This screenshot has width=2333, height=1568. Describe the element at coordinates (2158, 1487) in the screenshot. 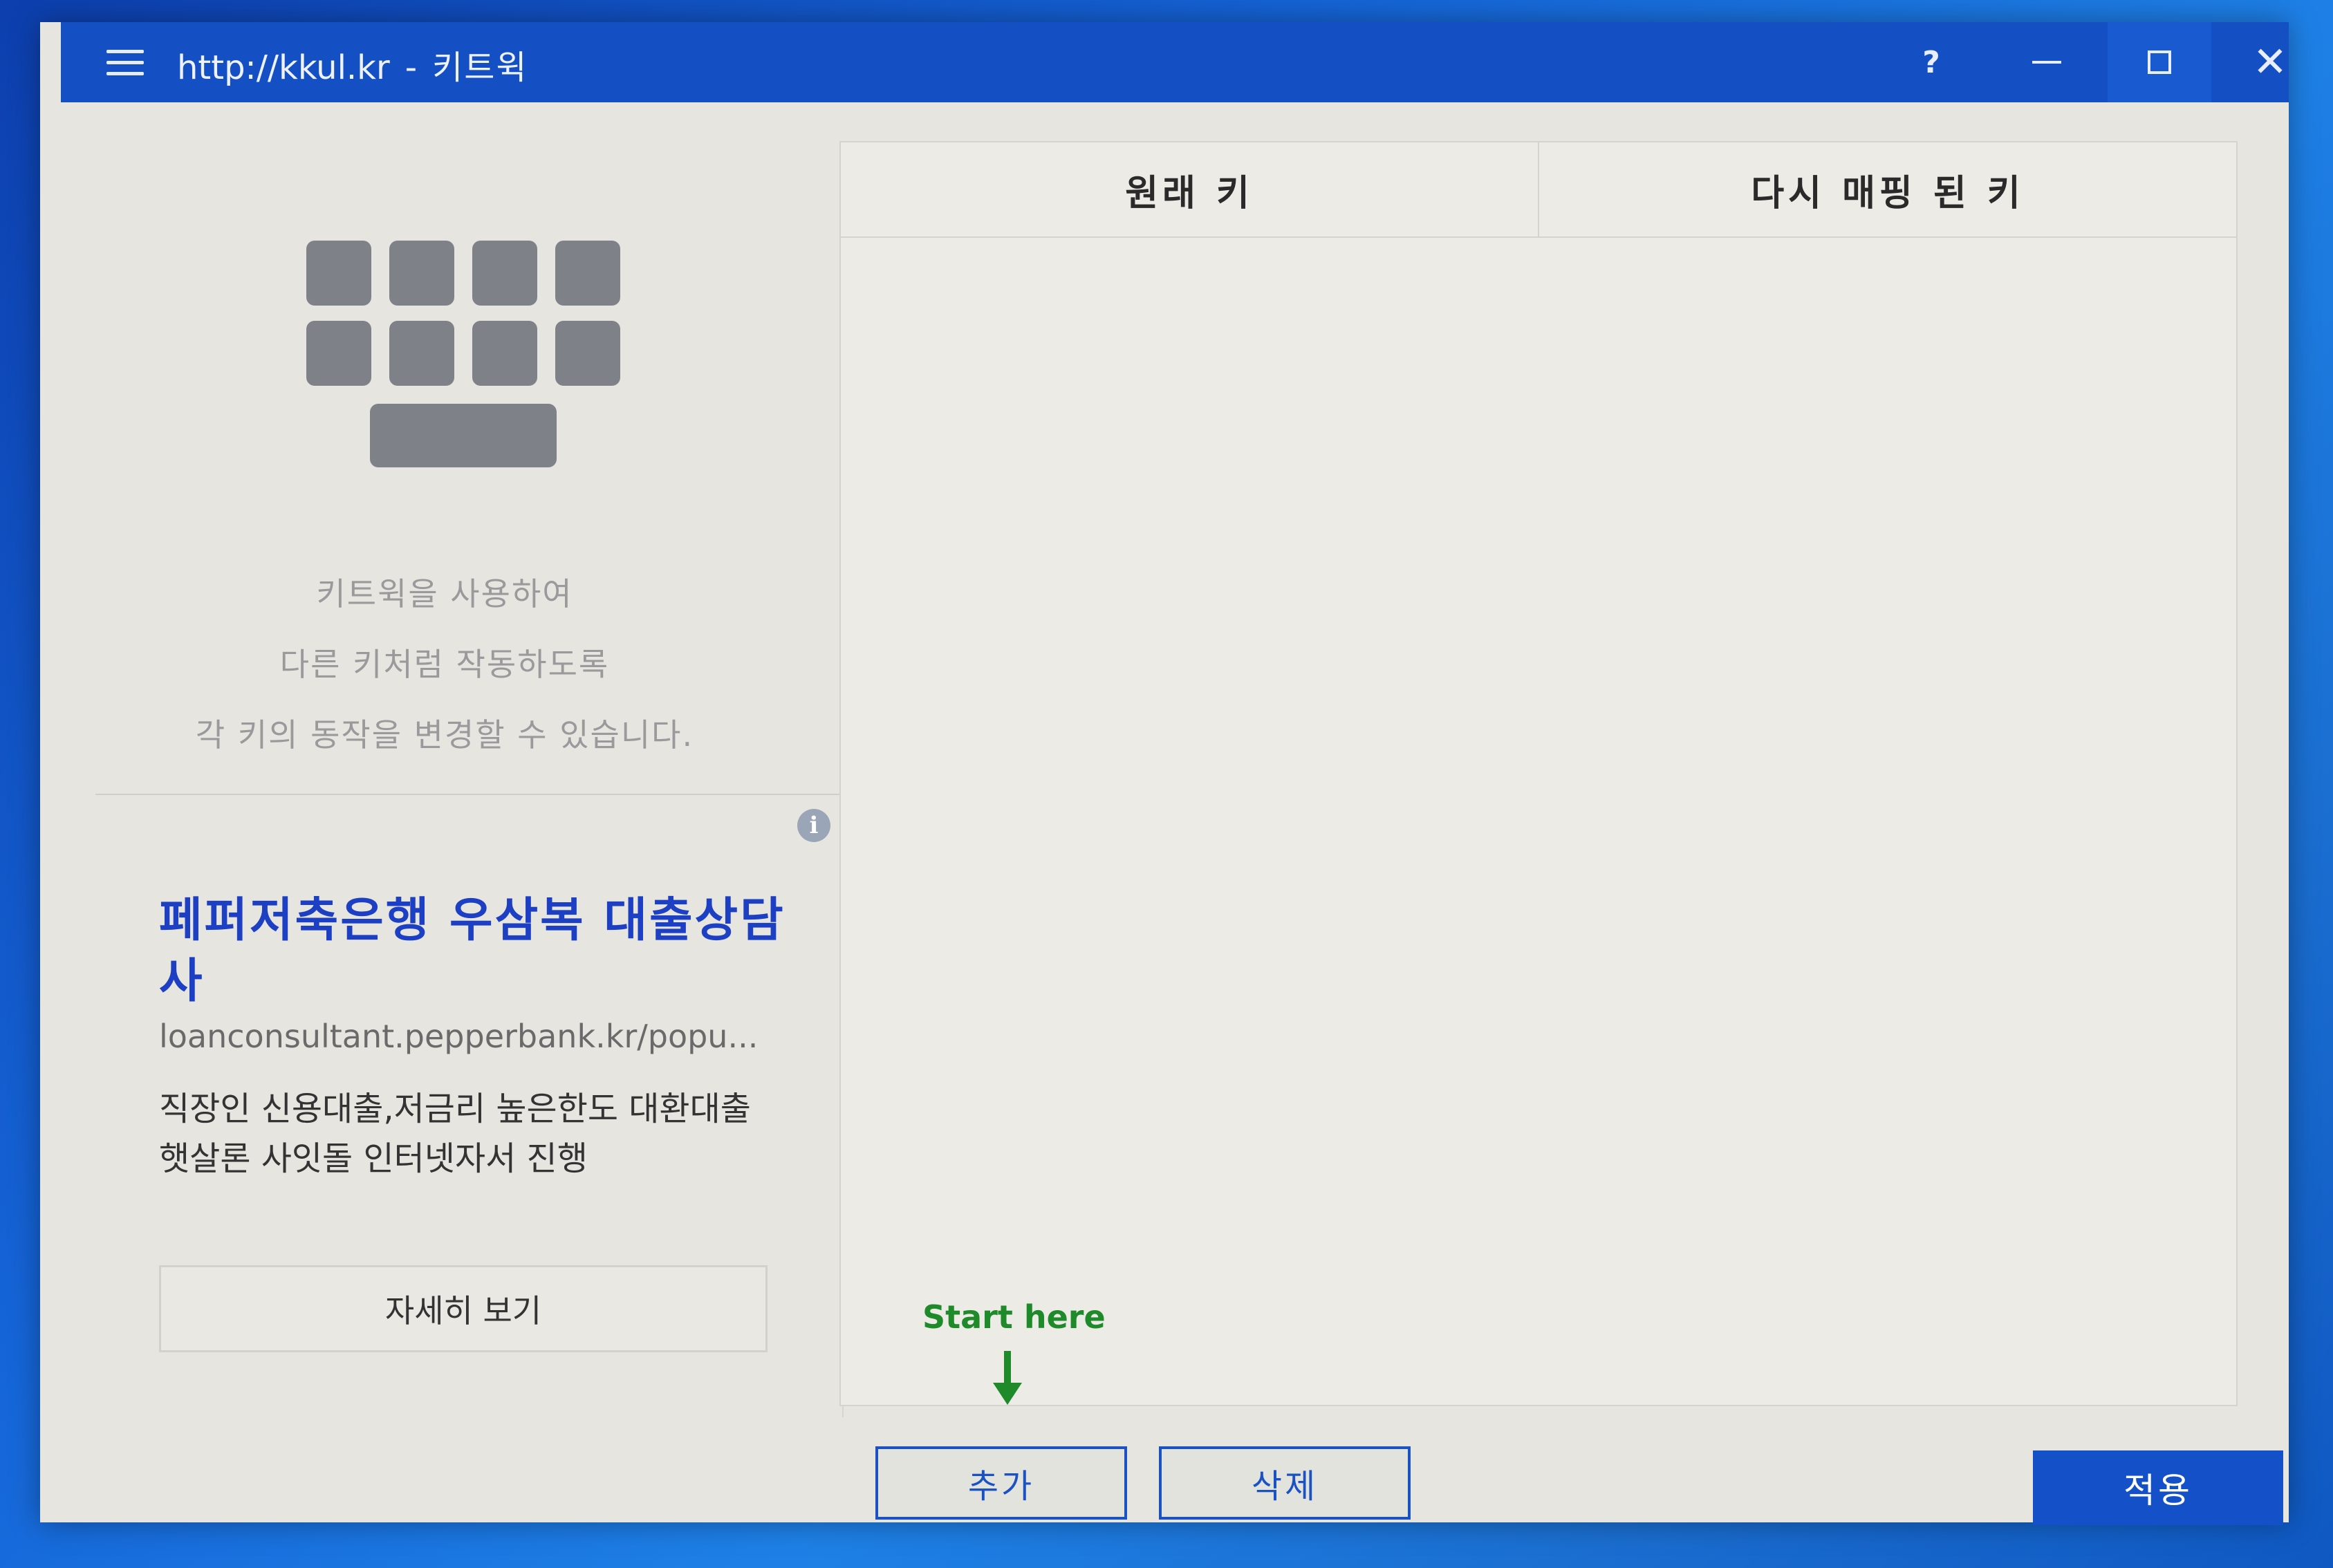

I see `apply-button: 적용` at that location.